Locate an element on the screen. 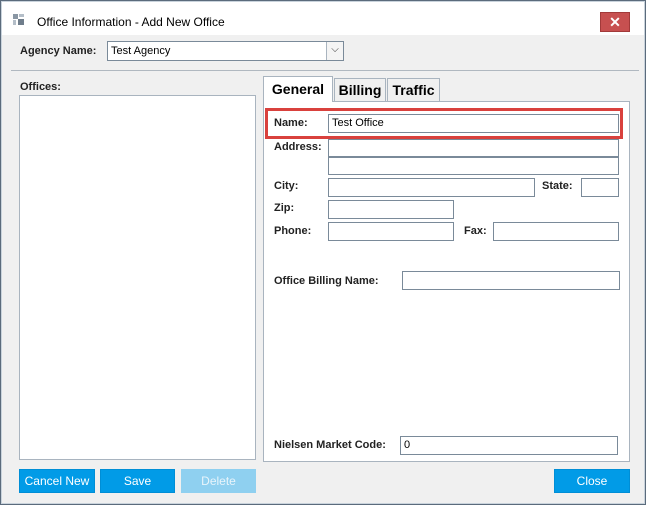 This screenshot has height=505, width=646. city-input is located at coordinates (431, 187).